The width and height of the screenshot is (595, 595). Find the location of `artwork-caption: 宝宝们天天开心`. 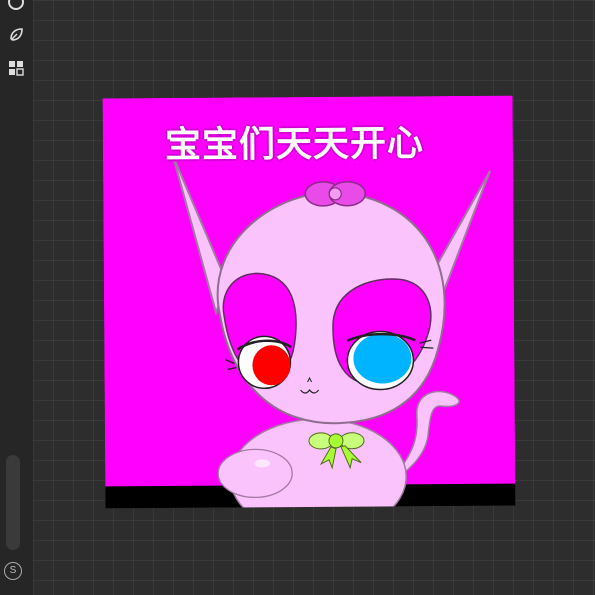

artwork-caption: 宝宝们天天开心 is located at coordinates (294, 145).